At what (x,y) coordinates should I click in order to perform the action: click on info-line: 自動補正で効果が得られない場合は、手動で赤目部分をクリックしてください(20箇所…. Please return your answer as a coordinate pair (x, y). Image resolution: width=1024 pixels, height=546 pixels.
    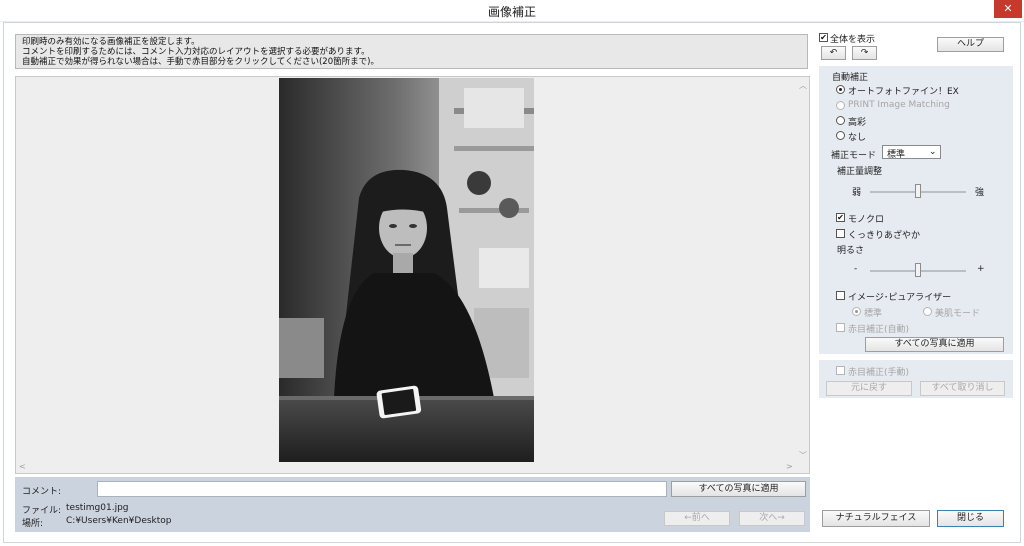
    Looking at the image, I should click on (200, 62).